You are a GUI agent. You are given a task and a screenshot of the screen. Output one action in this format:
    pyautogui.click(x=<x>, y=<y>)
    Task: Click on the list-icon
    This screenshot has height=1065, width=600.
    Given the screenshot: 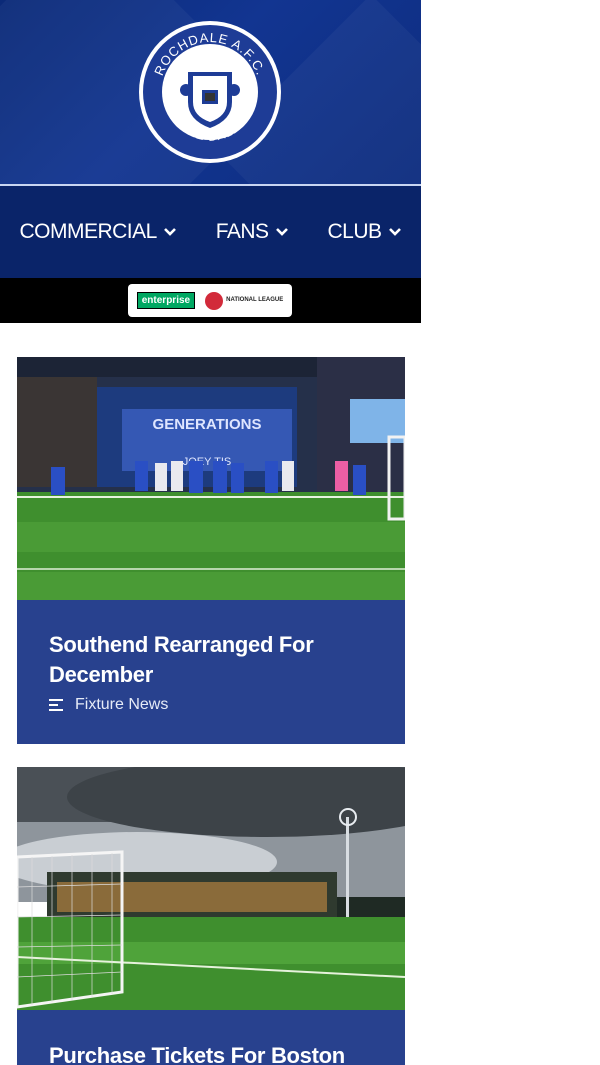 What is the action you would take?
    pyautogui.click(x=56, y=705)
    